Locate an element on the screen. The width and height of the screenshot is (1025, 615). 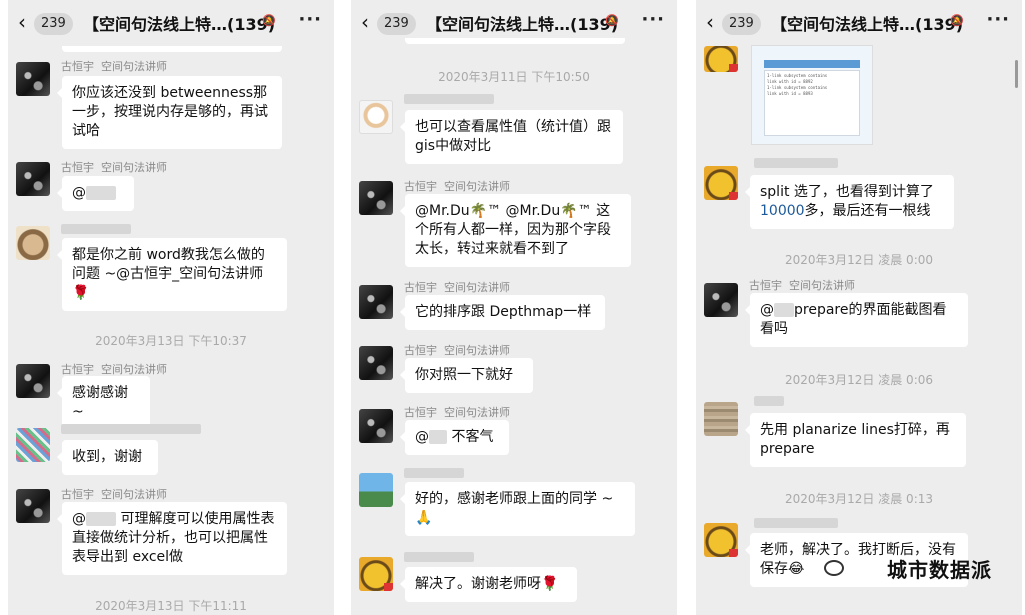
message-bubble: @ 可理解度可以使用属性表直接做统计分析，也可以把属性表导出到 excel做 is located at coordinates (172, 538).